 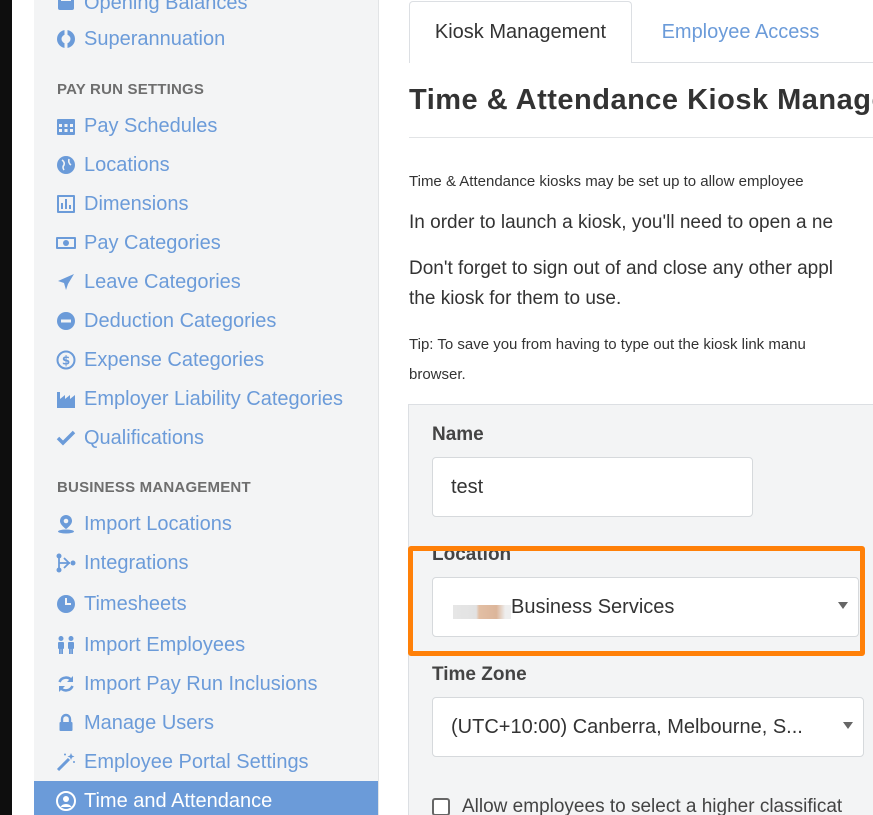 I want to click on sidebar-item-label: Locations, so click(x=127, y=164).